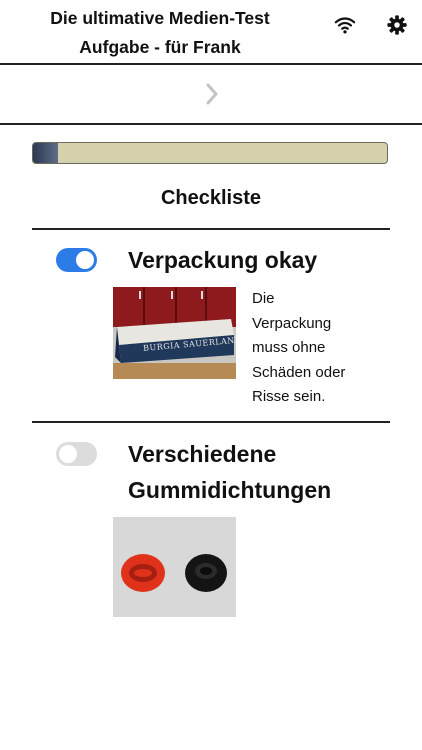 This screenshot has width=422, height=750. I want to click on checklist-divider, so click(211, 229).